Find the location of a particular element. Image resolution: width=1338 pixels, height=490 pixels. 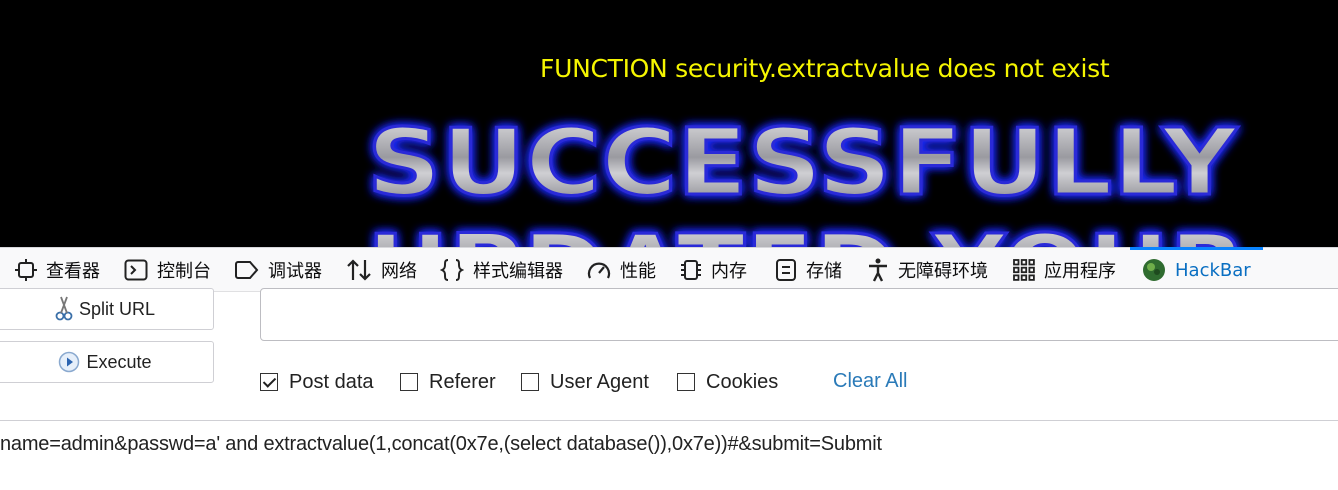

tab-label: 存储 is located at coordinates (824, 271).